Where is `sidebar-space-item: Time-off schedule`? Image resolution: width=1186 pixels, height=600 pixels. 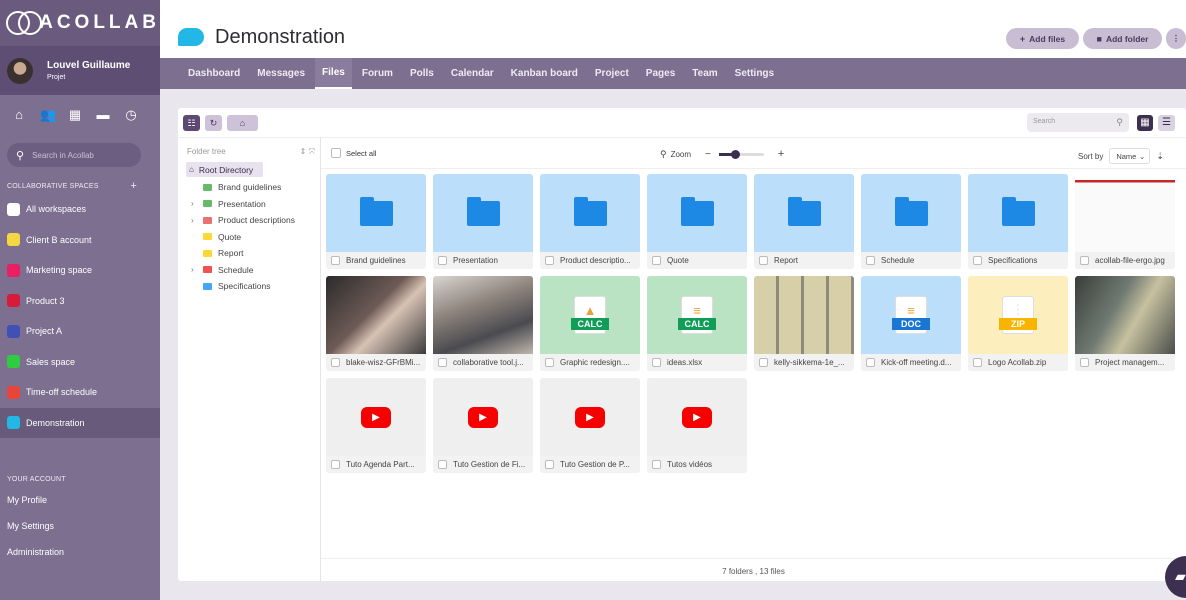 sidebar-space-item: Time-off schedule is located at coordinates (80, 392).